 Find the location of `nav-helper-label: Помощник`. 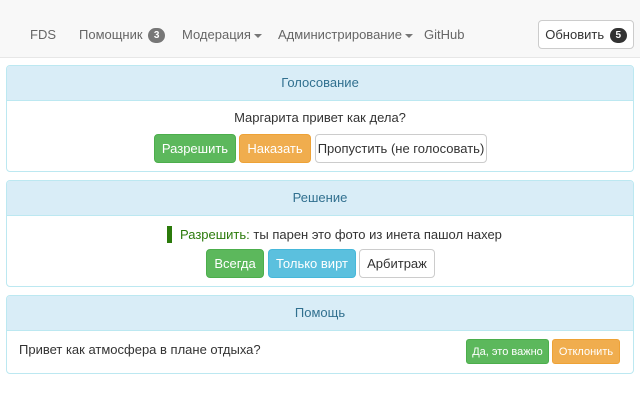

nav-helper-label: Помощник is located at coordinates (111, 34).